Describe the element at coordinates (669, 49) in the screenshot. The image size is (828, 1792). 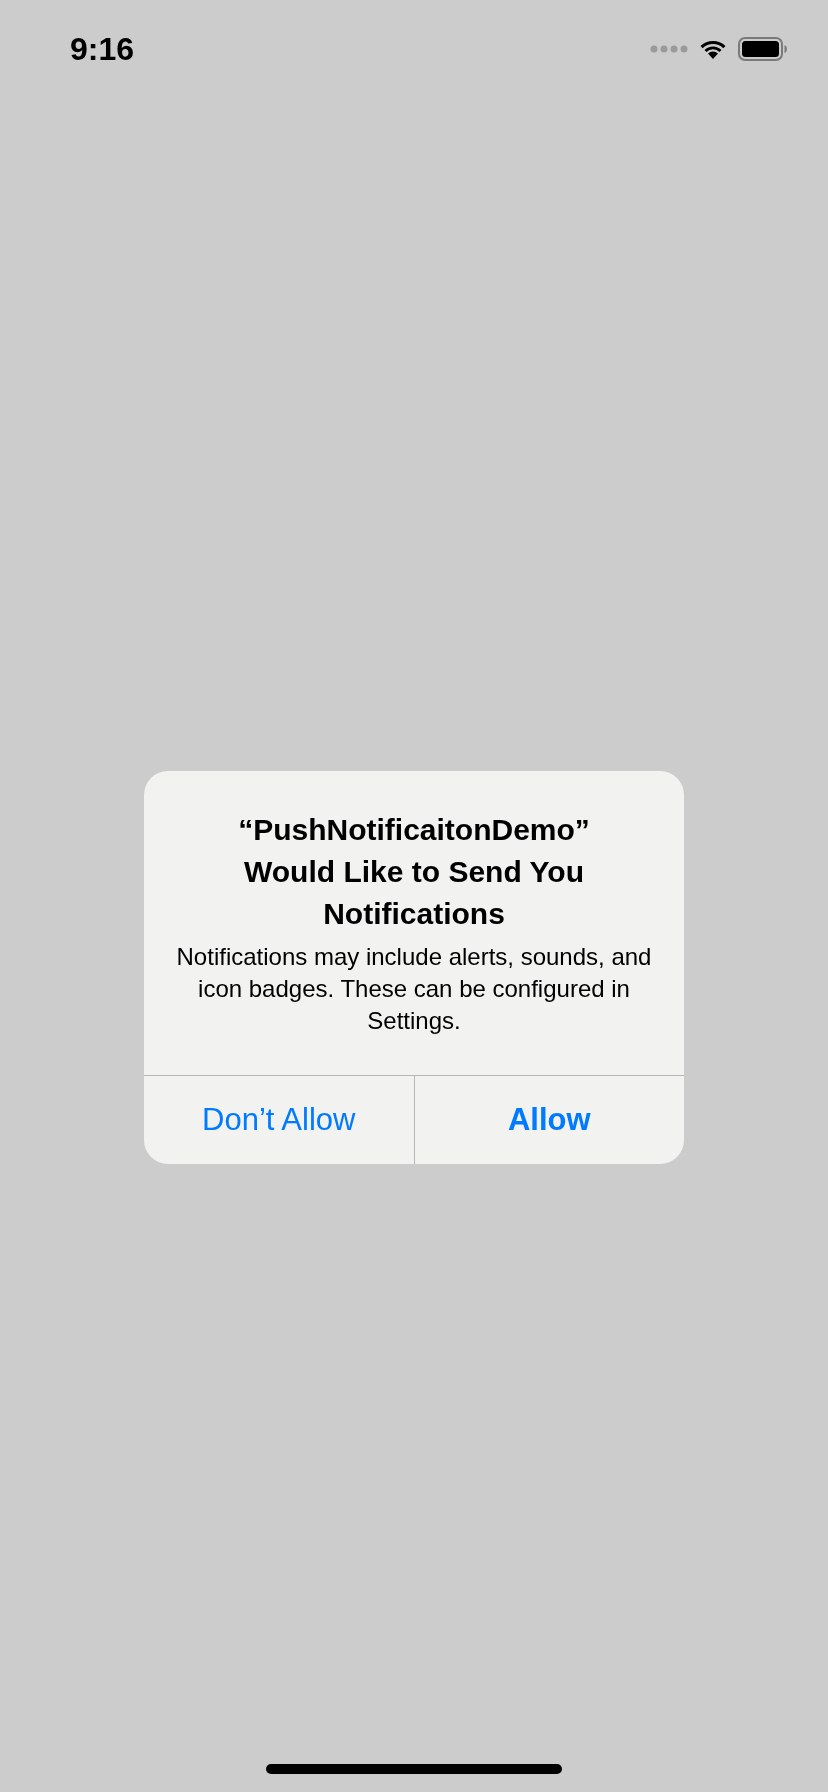
I see `signal-icon` at that location.